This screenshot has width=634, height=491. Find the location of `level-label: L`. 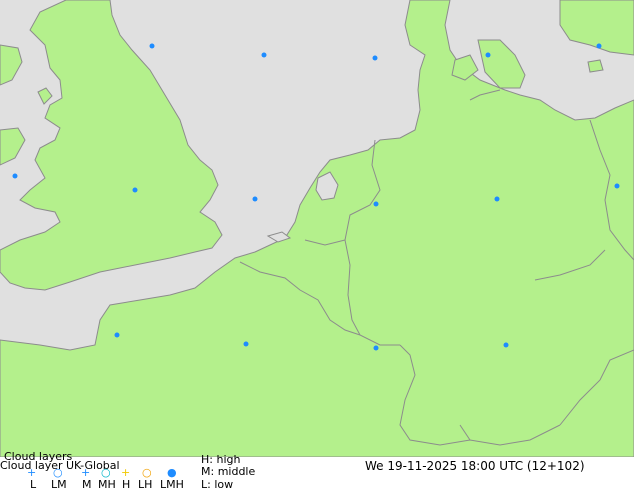

level-label: L is located at coordinates (33, 484).